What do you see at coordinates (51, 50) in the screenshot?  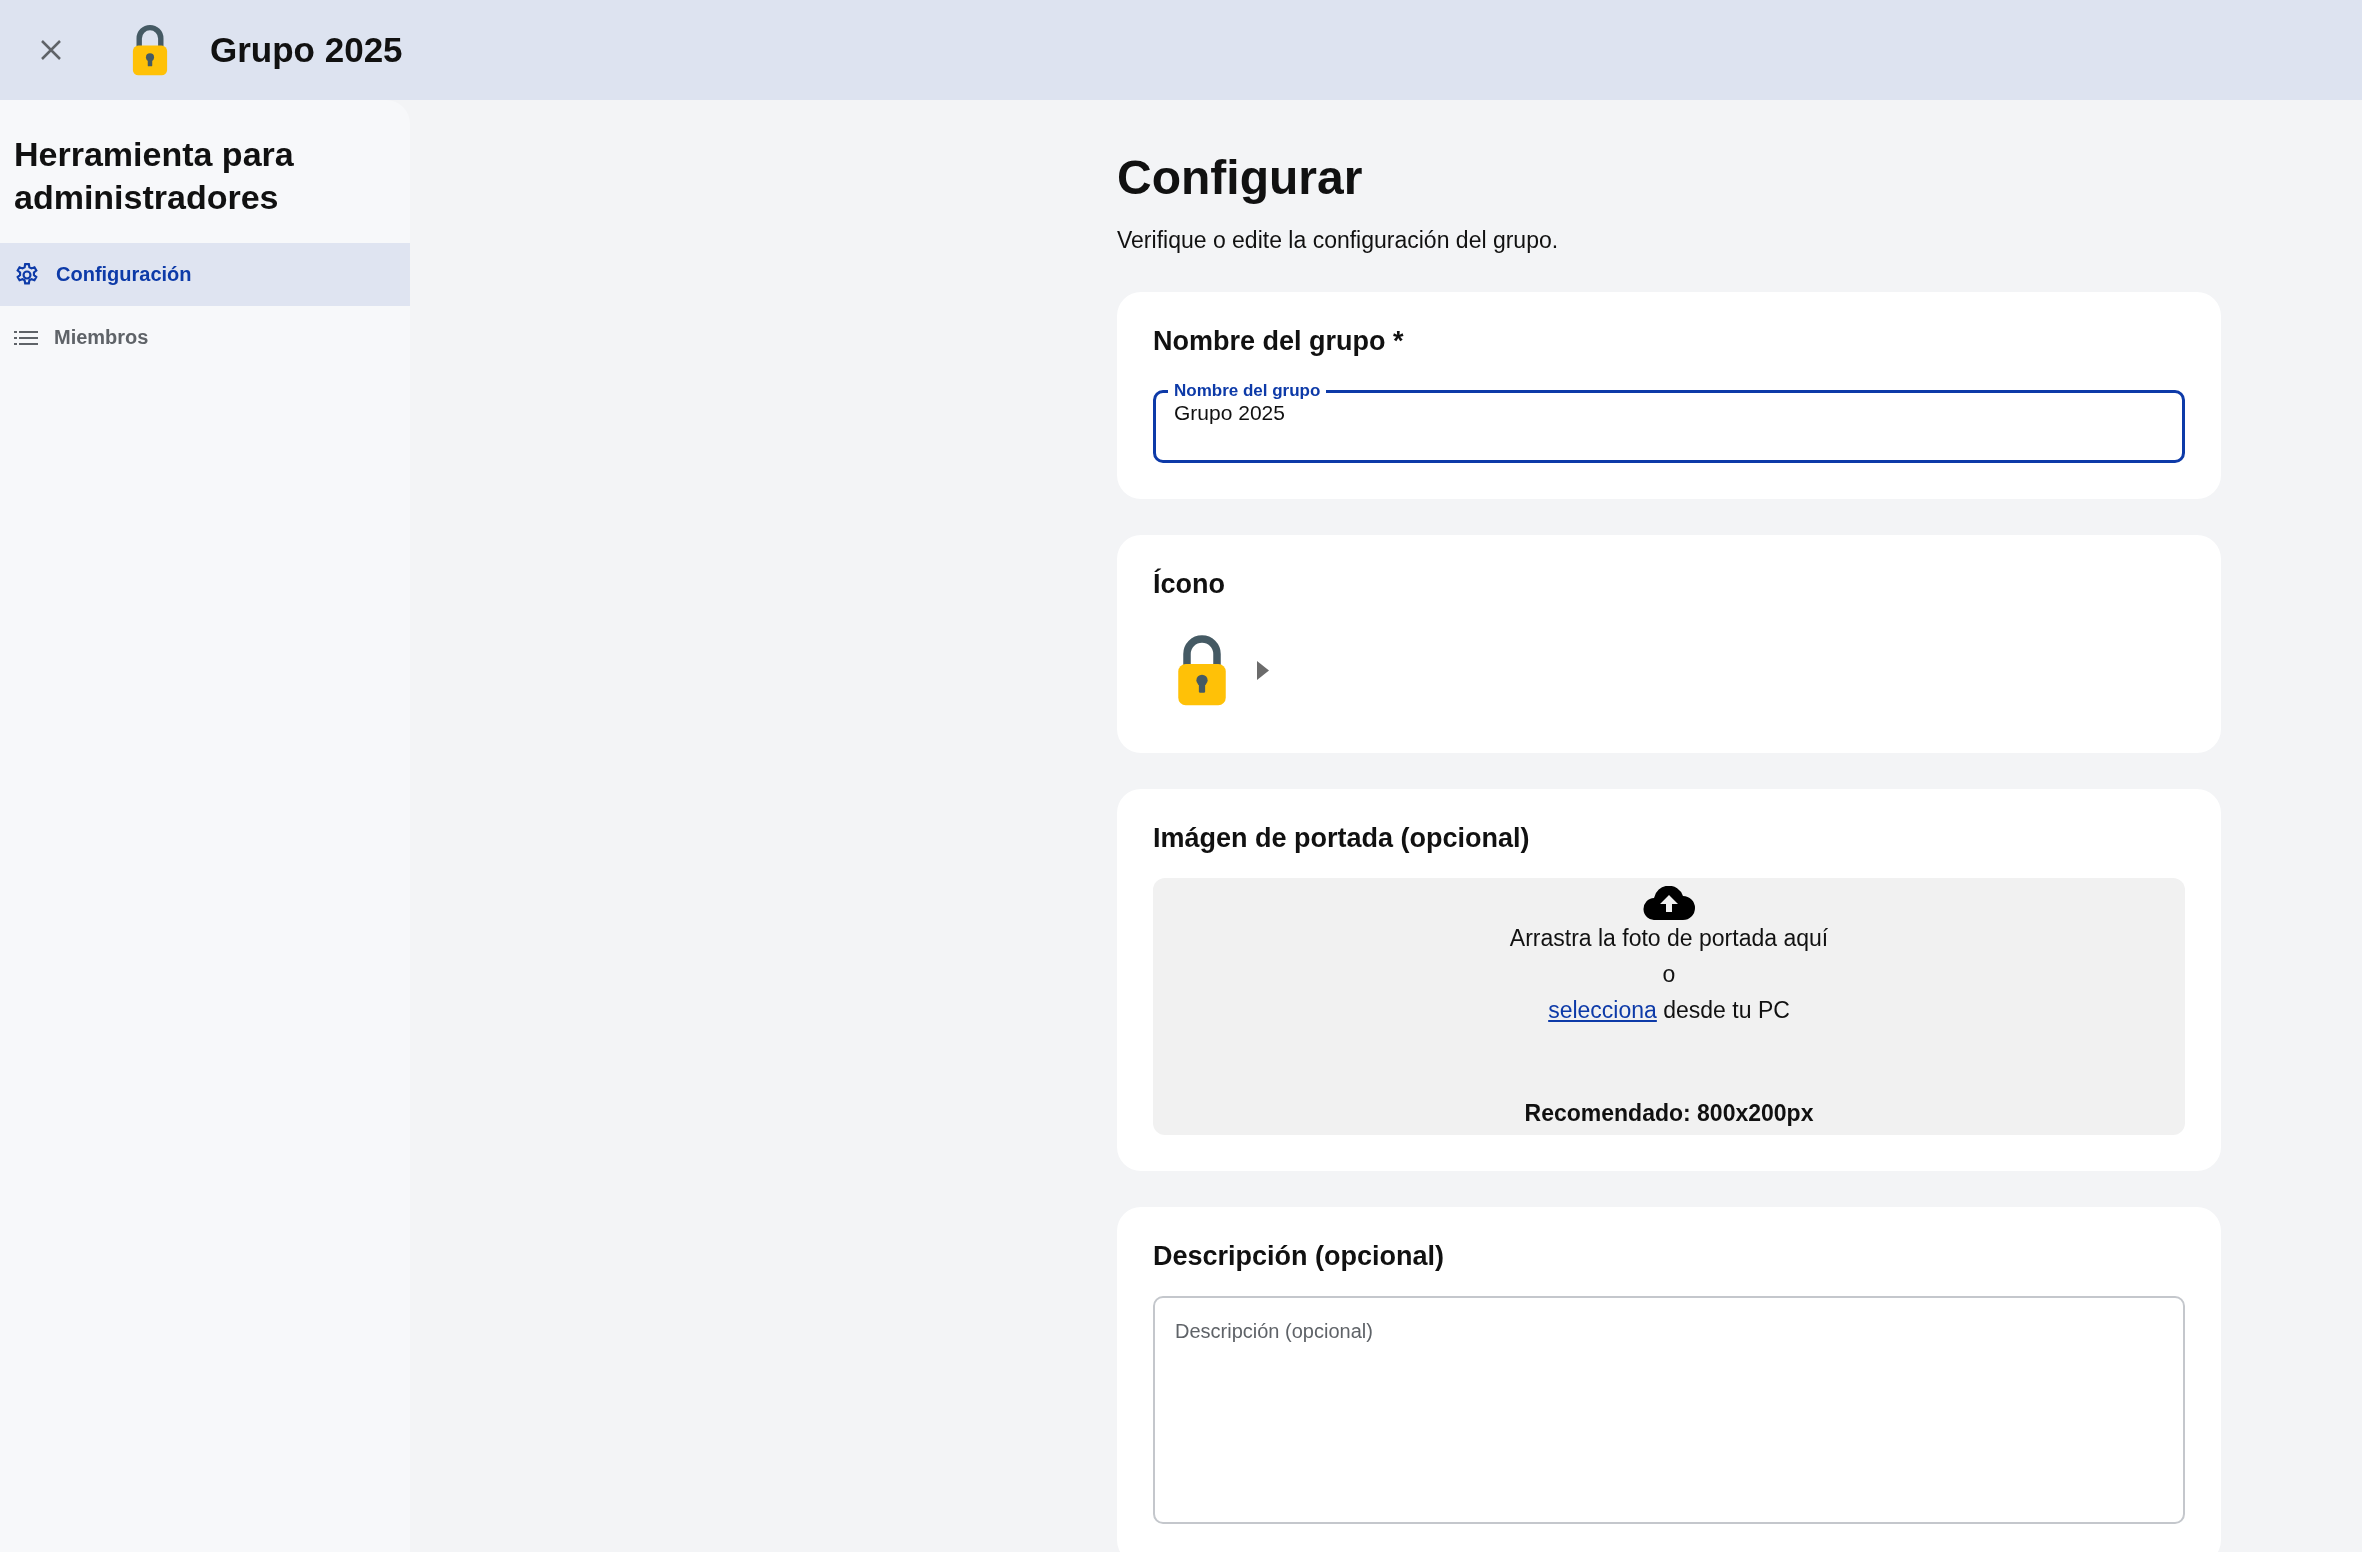 I see `close-icon` at bounding box center [51, 50].